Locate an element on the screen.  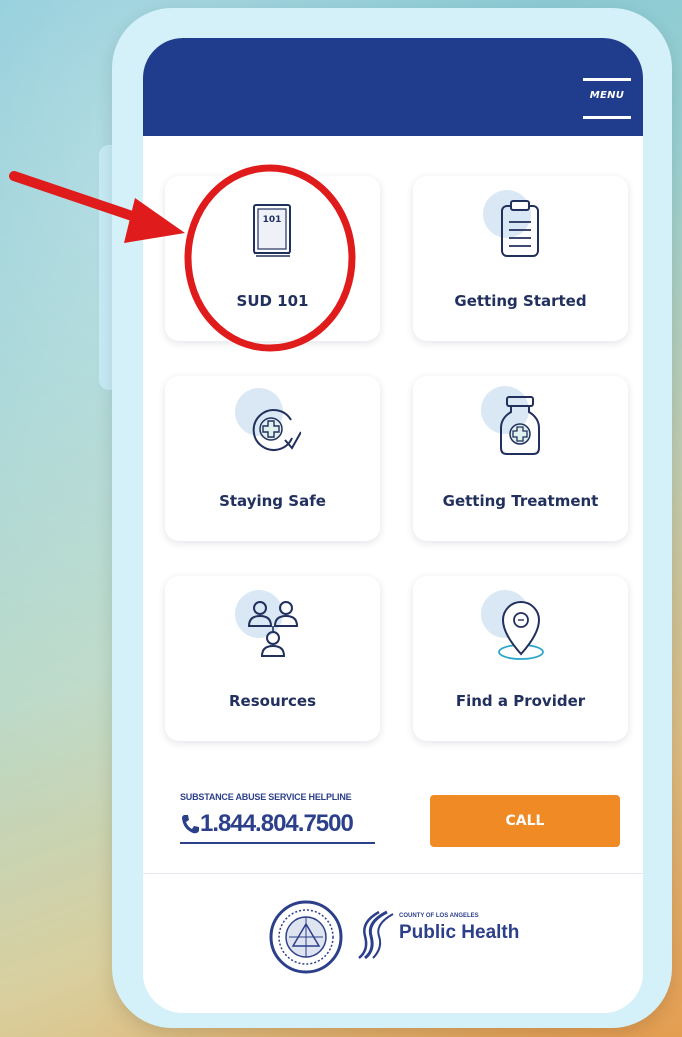
call-button: CALL is located at coordinates (525, 821).